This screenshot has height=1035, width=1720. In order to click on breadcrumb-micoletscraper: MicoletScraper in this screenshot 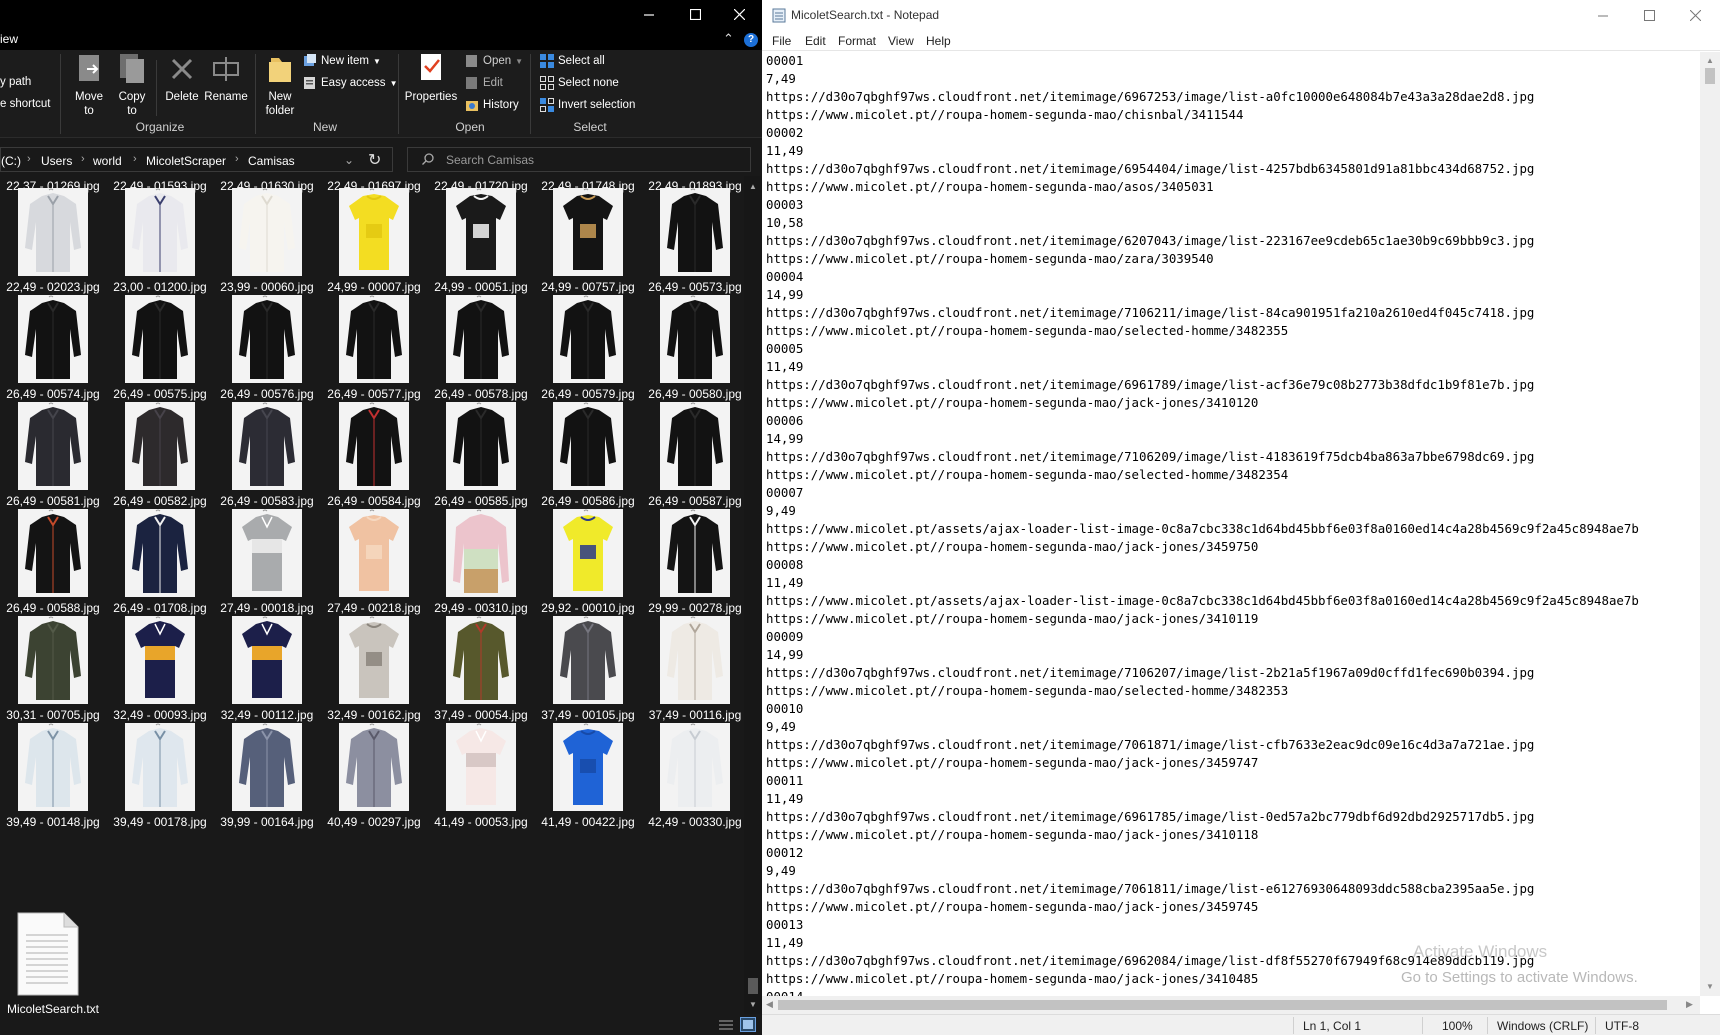, I will do `click(186, 161)`.